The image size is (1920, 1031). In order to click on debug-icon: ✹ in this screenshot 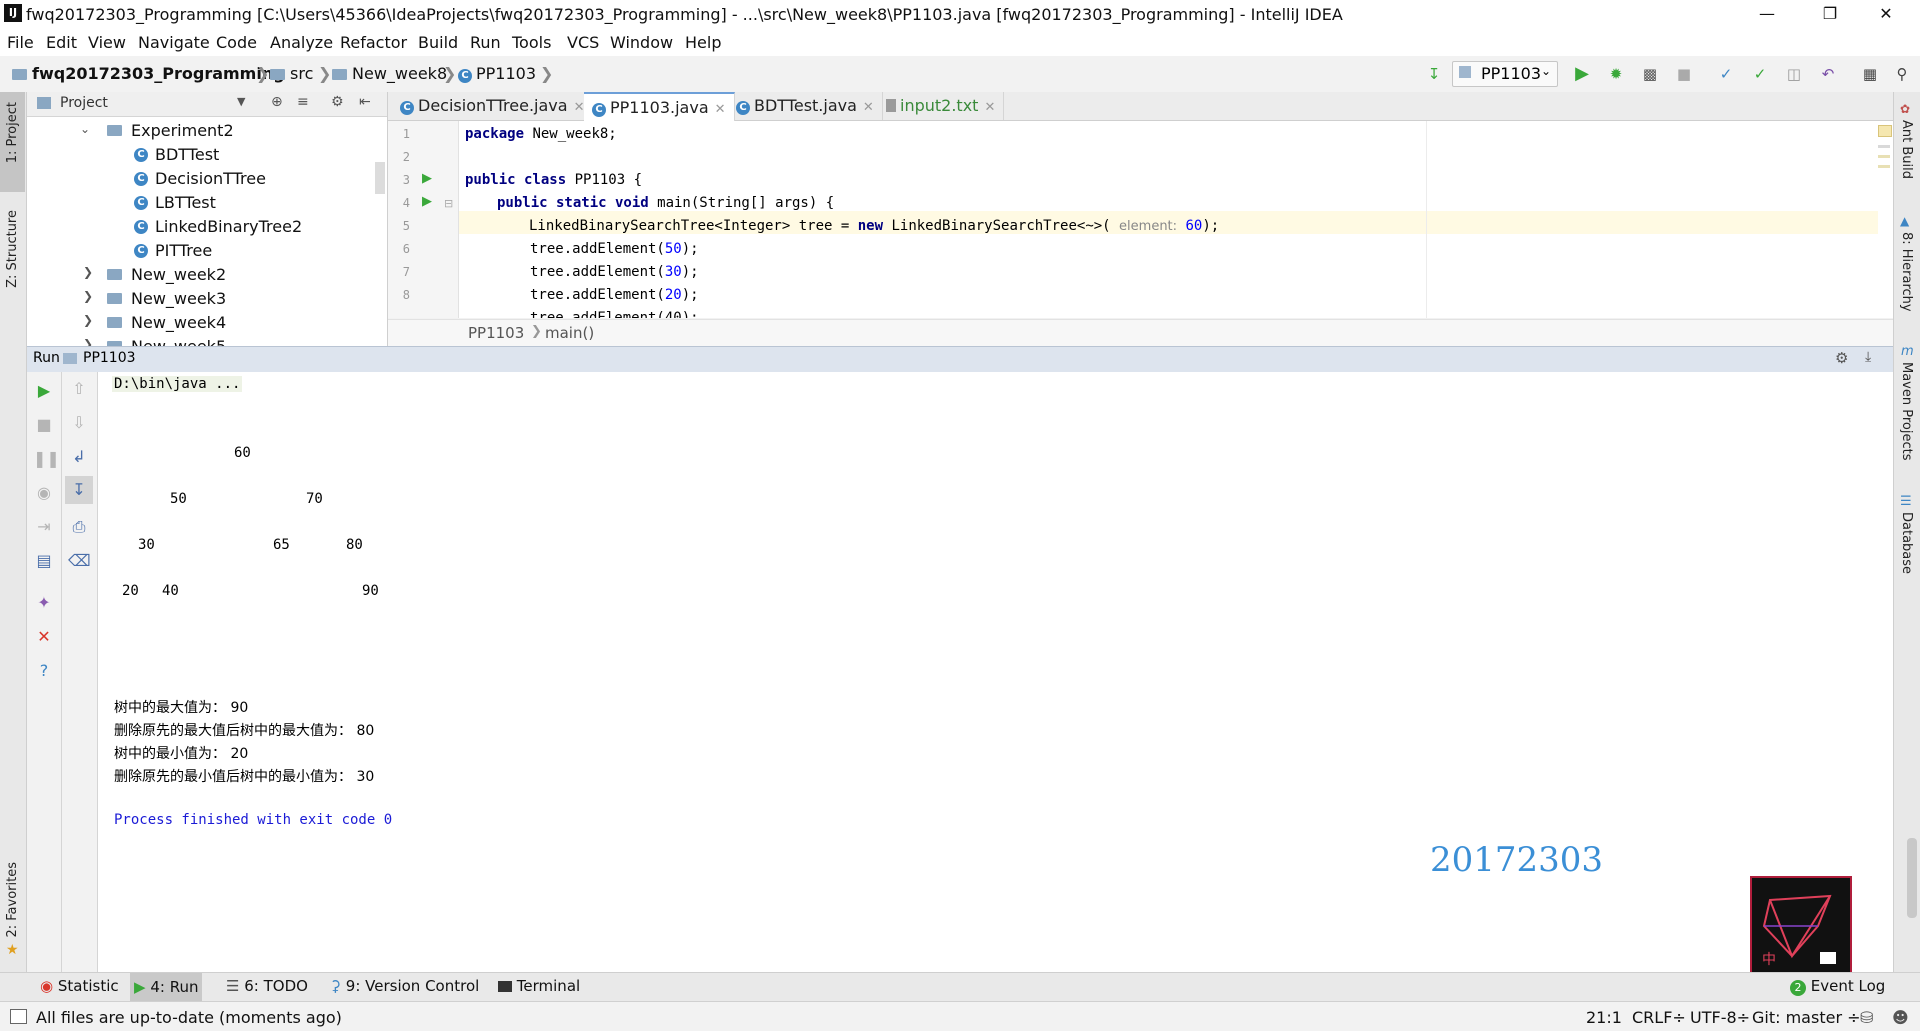, I will do `click(1616, 74)`.